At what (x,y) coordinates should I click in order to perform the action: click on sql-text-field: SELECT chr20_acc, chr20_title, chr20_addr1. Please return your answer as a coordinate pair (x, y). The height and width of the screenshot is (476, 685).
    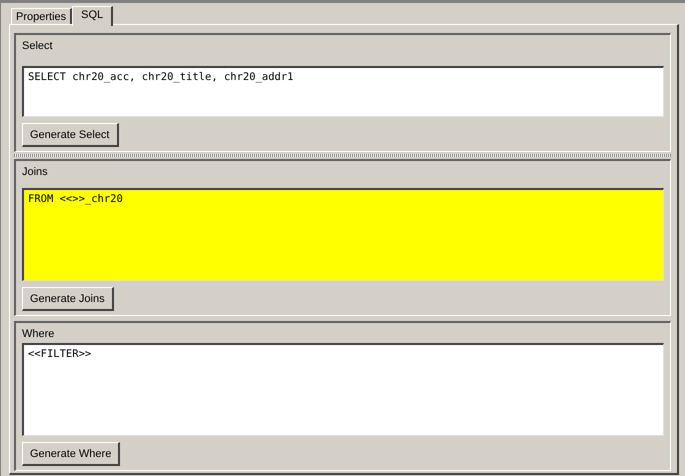
    Looking at the image, I should click on (343, 91).